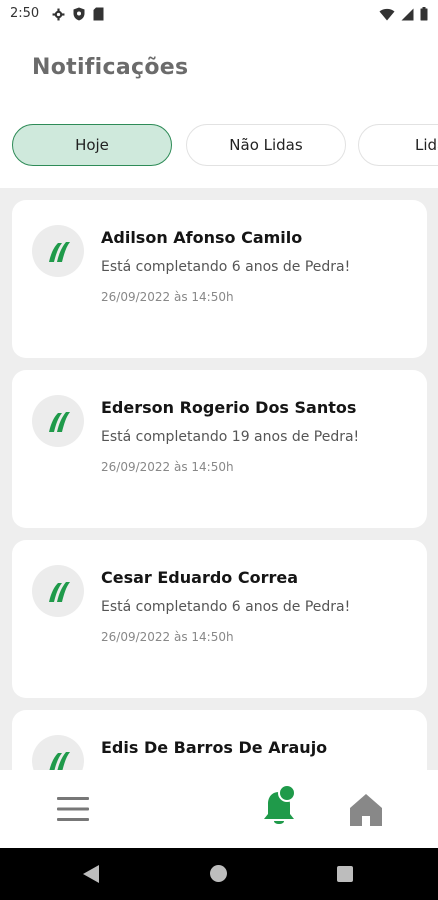  Describe the element at coordinates (387, 14) in the screenshot. I see `wifi-icon` at that location.